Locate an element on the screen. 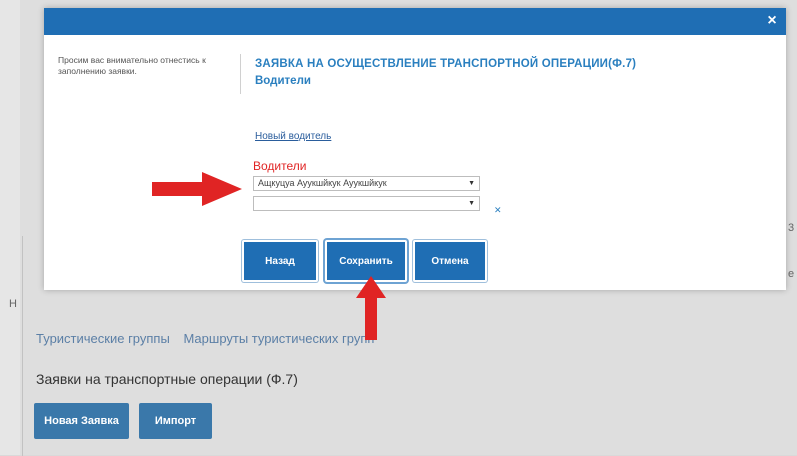 Image resolution: width=797 pixels, height=456 pixels. background-fragment: H is located at coordinates (13, 304).